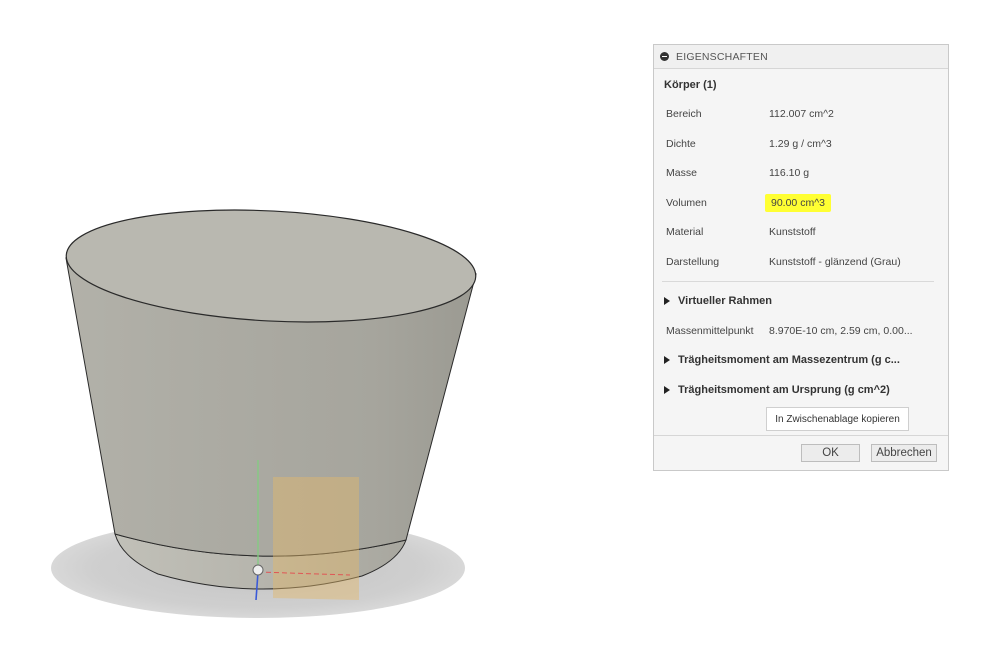 The image size is (1000, 668). I want to click on property-key: Dichte, so click(681, 144).